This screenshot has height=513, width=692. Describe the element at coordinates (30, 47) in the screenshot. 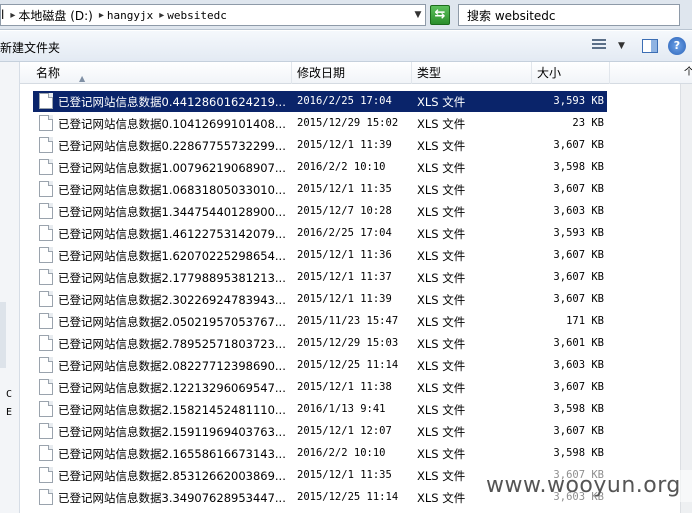

I see `new-folder-button: 新建文件夹` at that location.